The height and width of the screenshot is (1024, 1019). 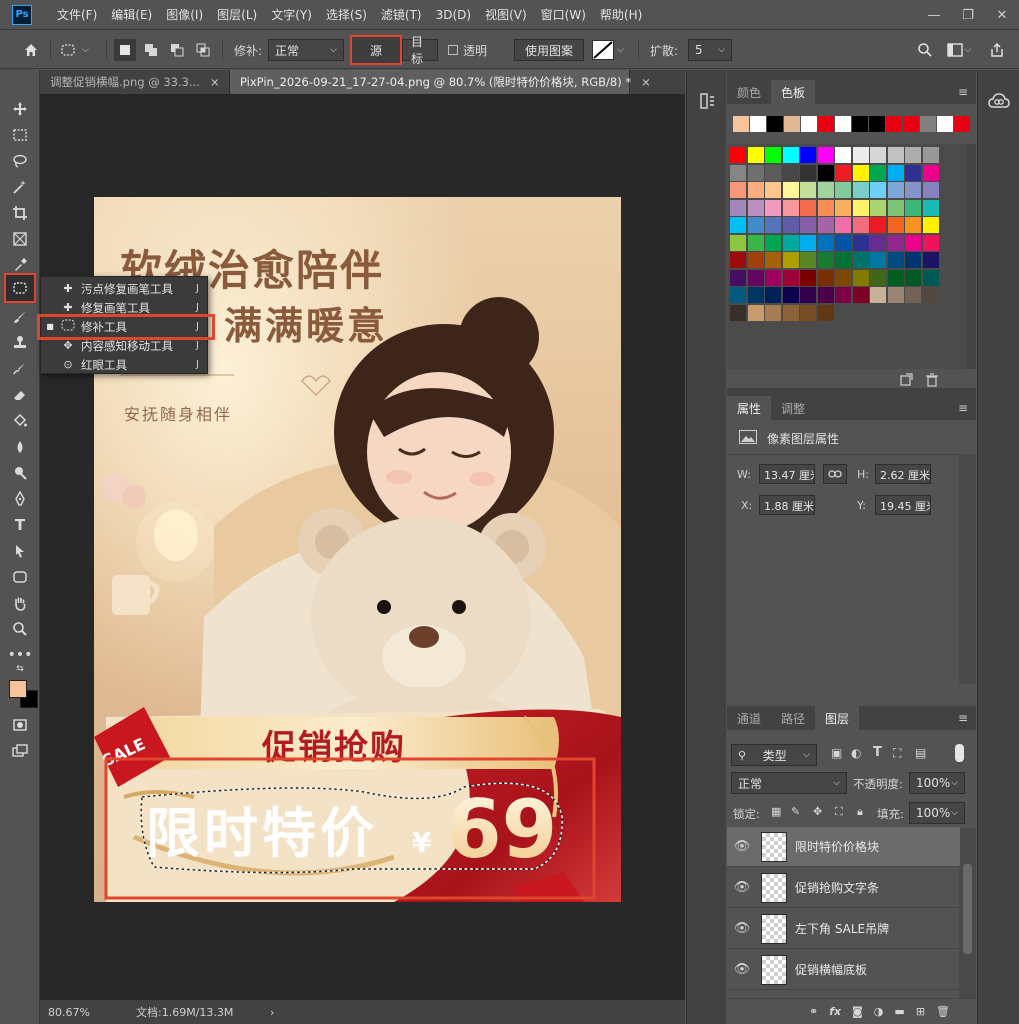 I want to click on filter-smart-icon: ▤, so click(x=920, y=753).